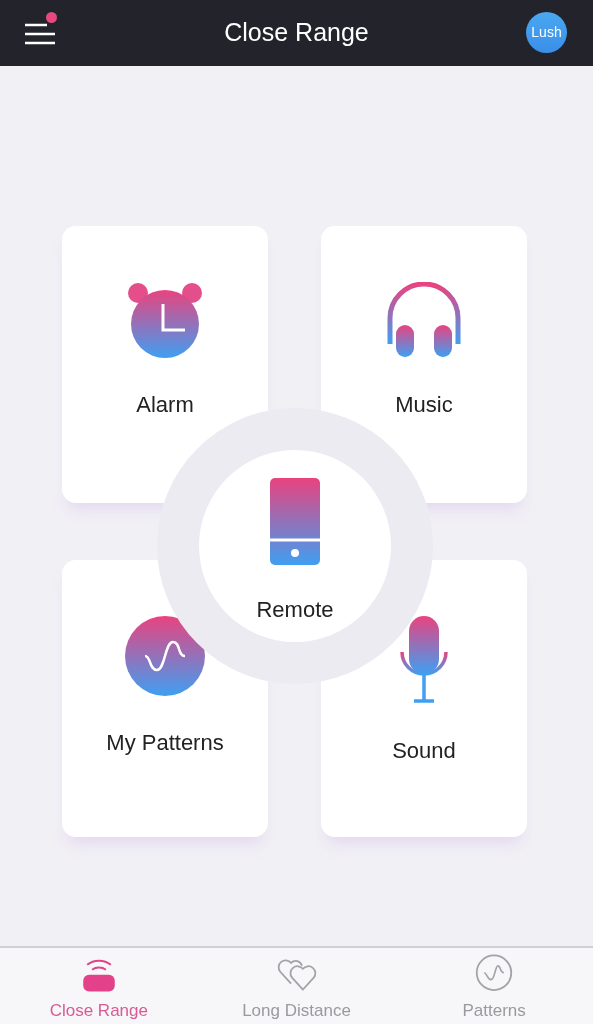 This screenshot has height=1024, width=593. I want to click on page-title: Close Range, so click(296, 33).